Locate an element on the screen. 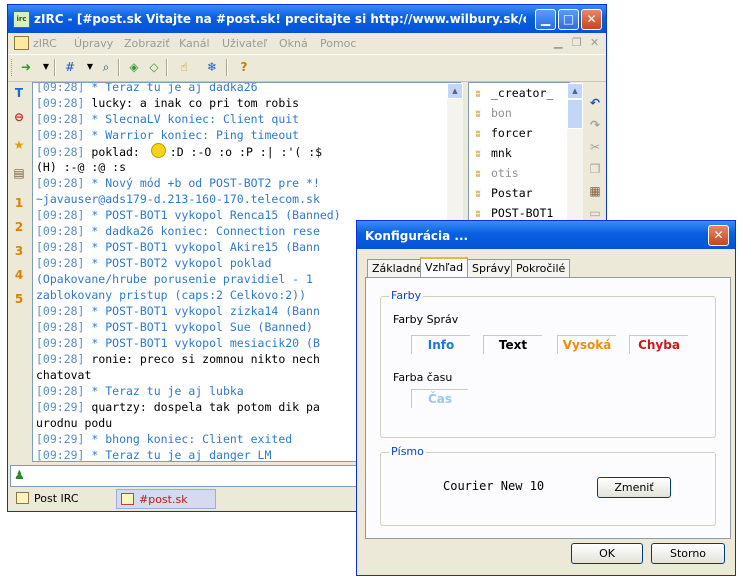 The width and height of the screenshot is (742, 579). menu-uzivatel: Uživateľ is located at coordinates (244, 43).